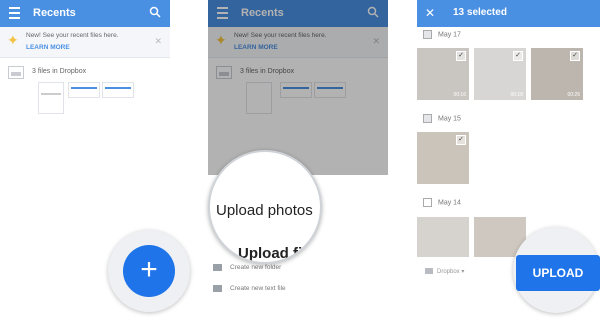 This screenshot has width=600, height=321. What do you see at coordinates (443, 74) in the screenshot?
I see `photo-thumbnail: ✓ 00:16` at bounding box center [443, 74].